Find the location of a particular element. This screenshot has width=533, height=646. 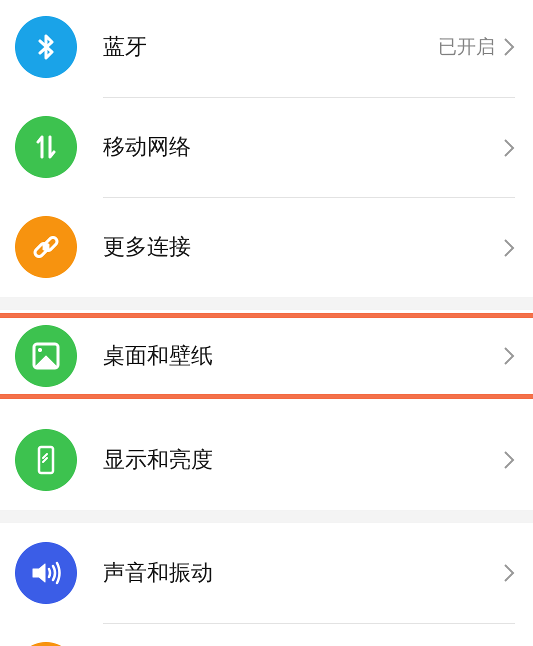

setting-label: 声音和振动 is located at coordinates (158, 574).